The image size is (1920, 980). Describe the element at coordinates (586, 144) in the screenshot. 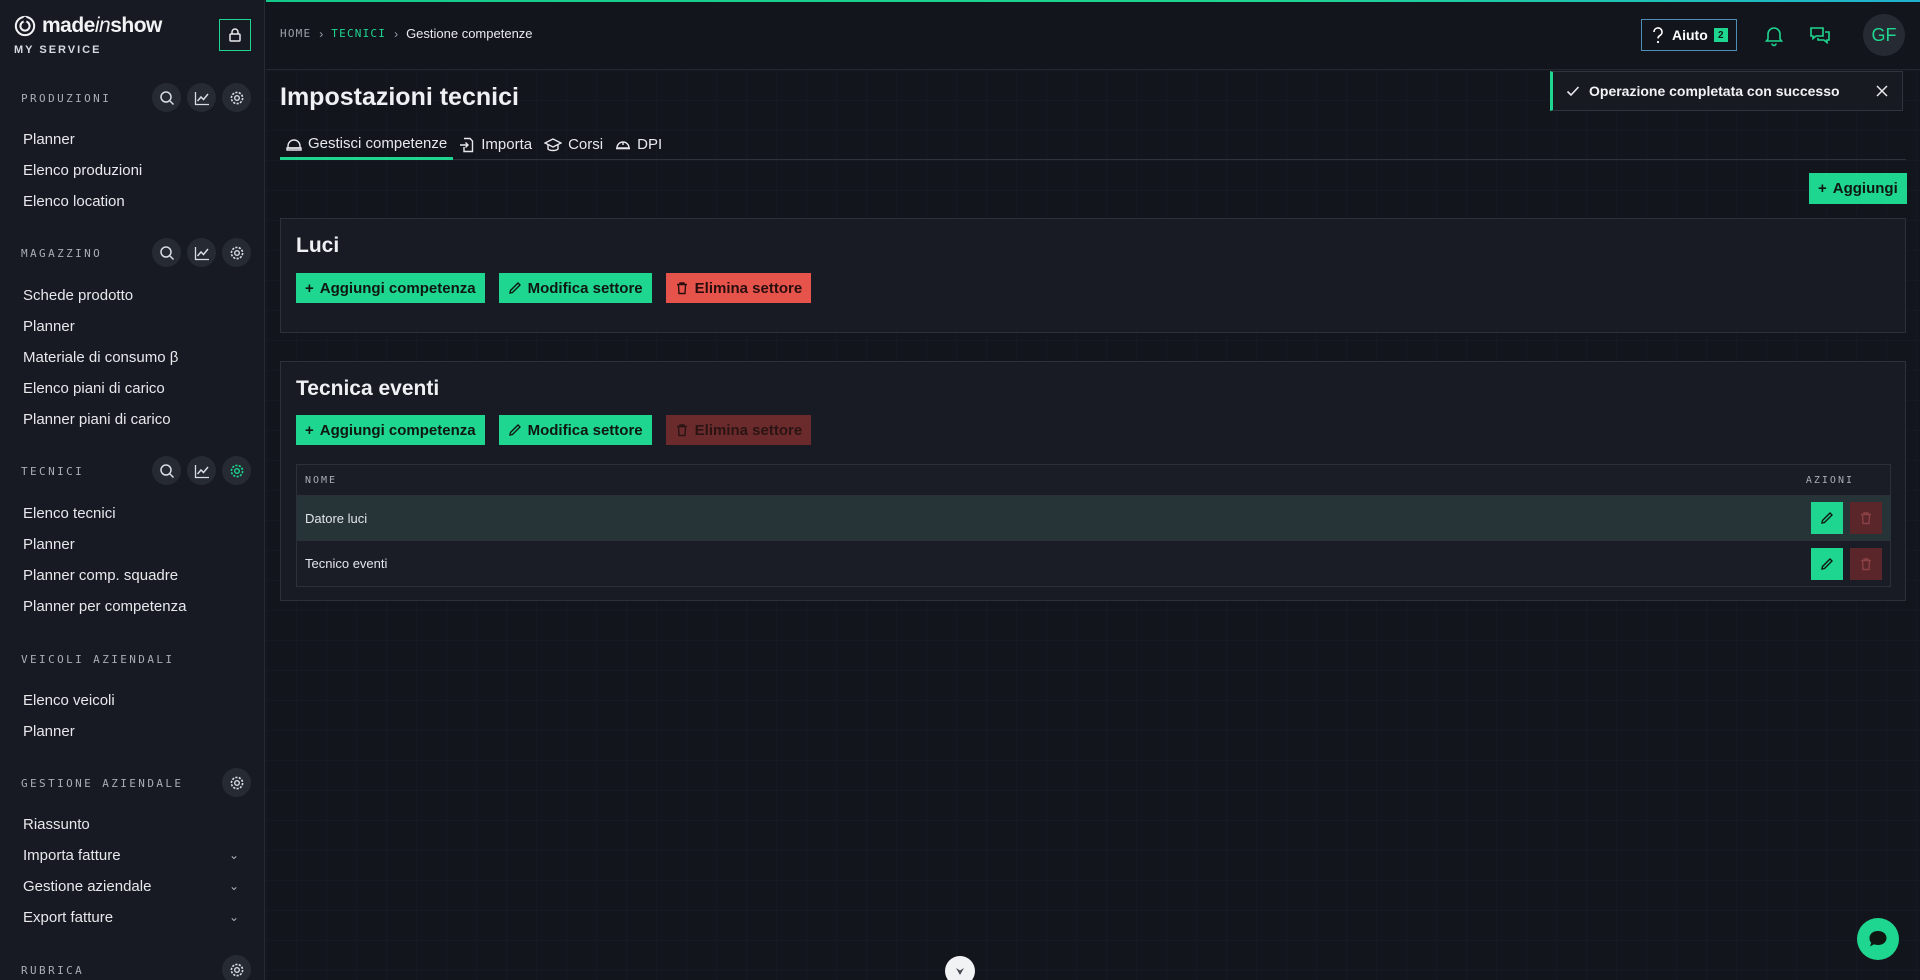

I see `tab-label: Corsi` at that location.